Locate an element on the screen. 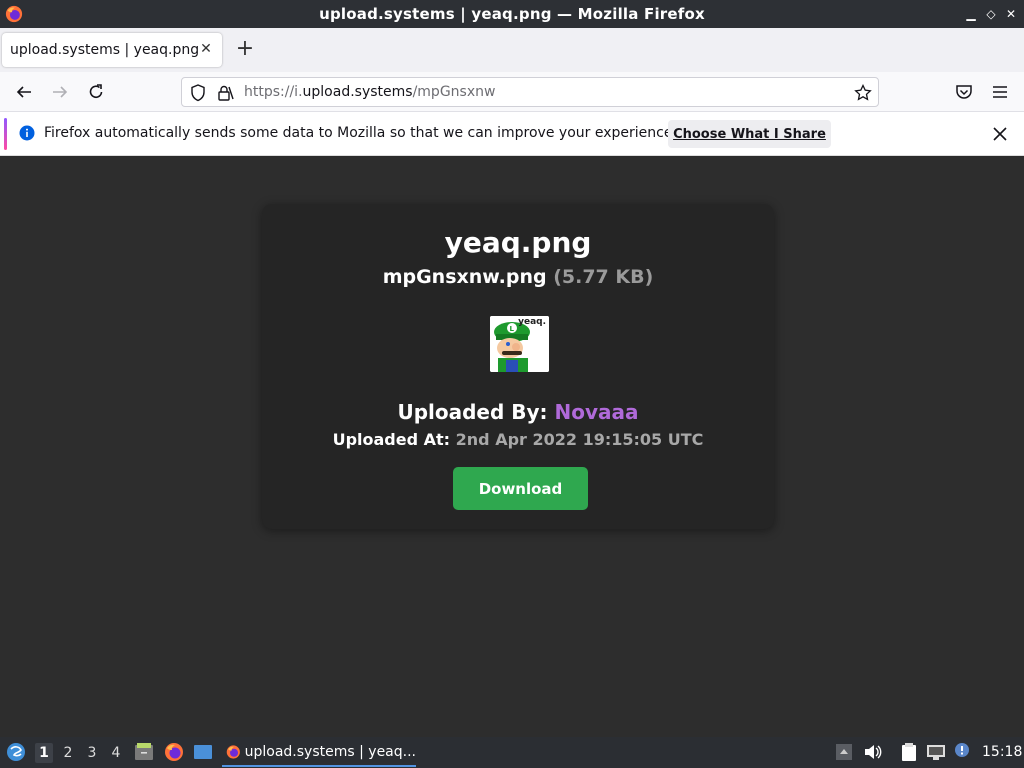  navigation-bar: https://i.upload.systems/mpGnsxnw is located at coordinates (512, 92).